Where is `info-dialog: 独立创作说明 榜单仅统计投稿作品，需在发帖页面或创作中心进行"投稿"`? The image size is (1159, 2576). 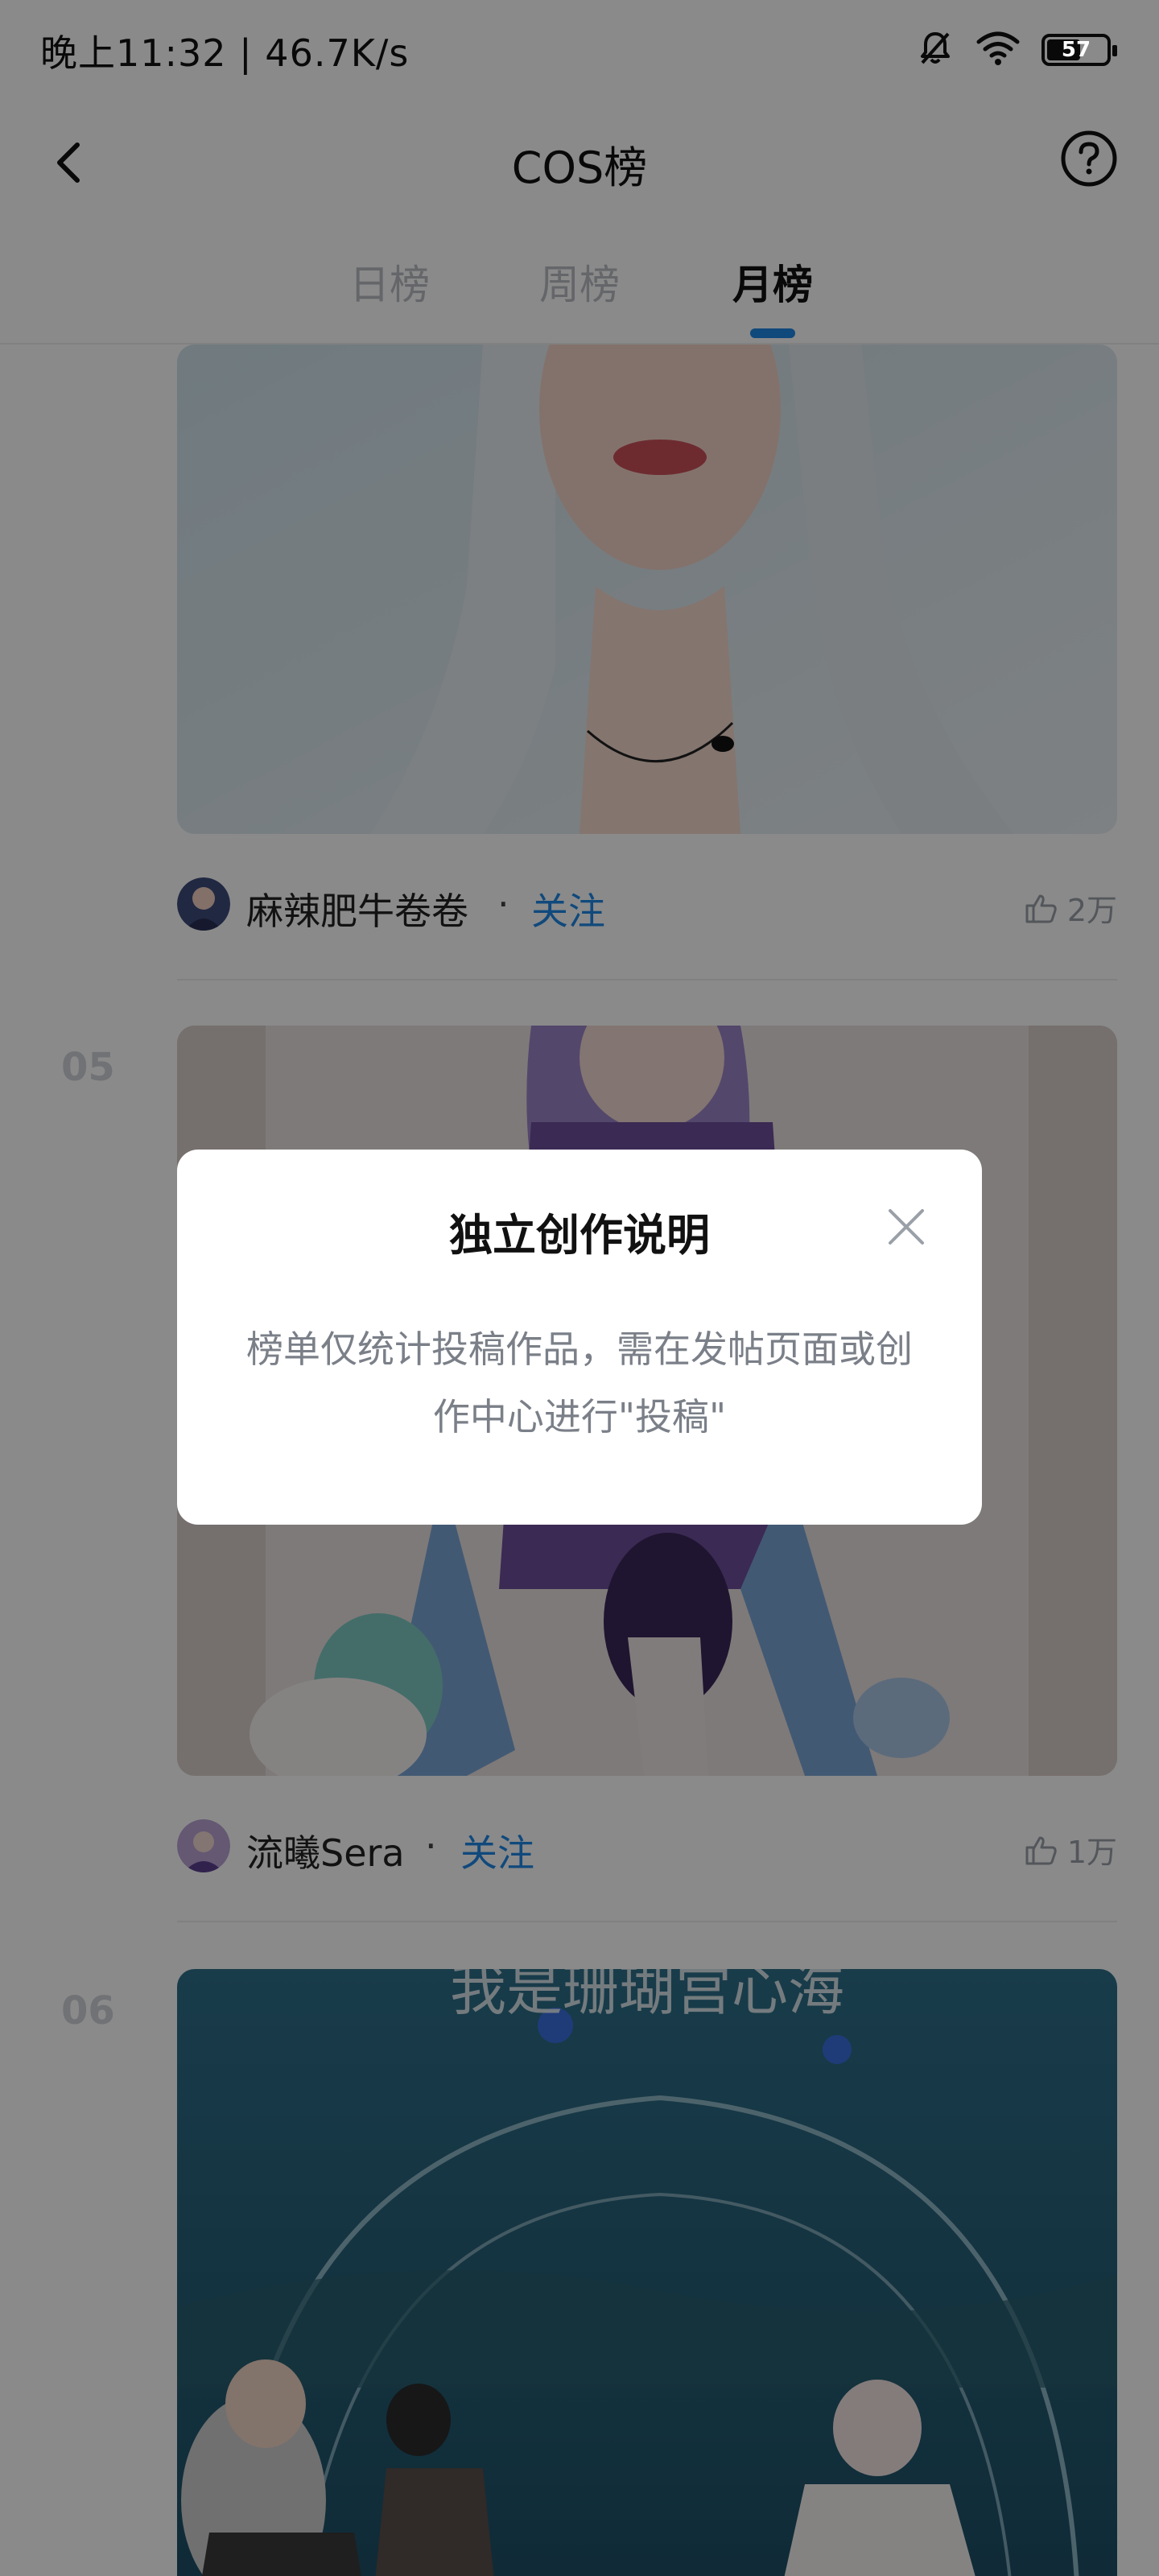 info-dialog: 独立创作说明 榜单仅统计投稿作品，需在发帖页面或创作中心进行"投稿" is located at coordinates (579, 1337).